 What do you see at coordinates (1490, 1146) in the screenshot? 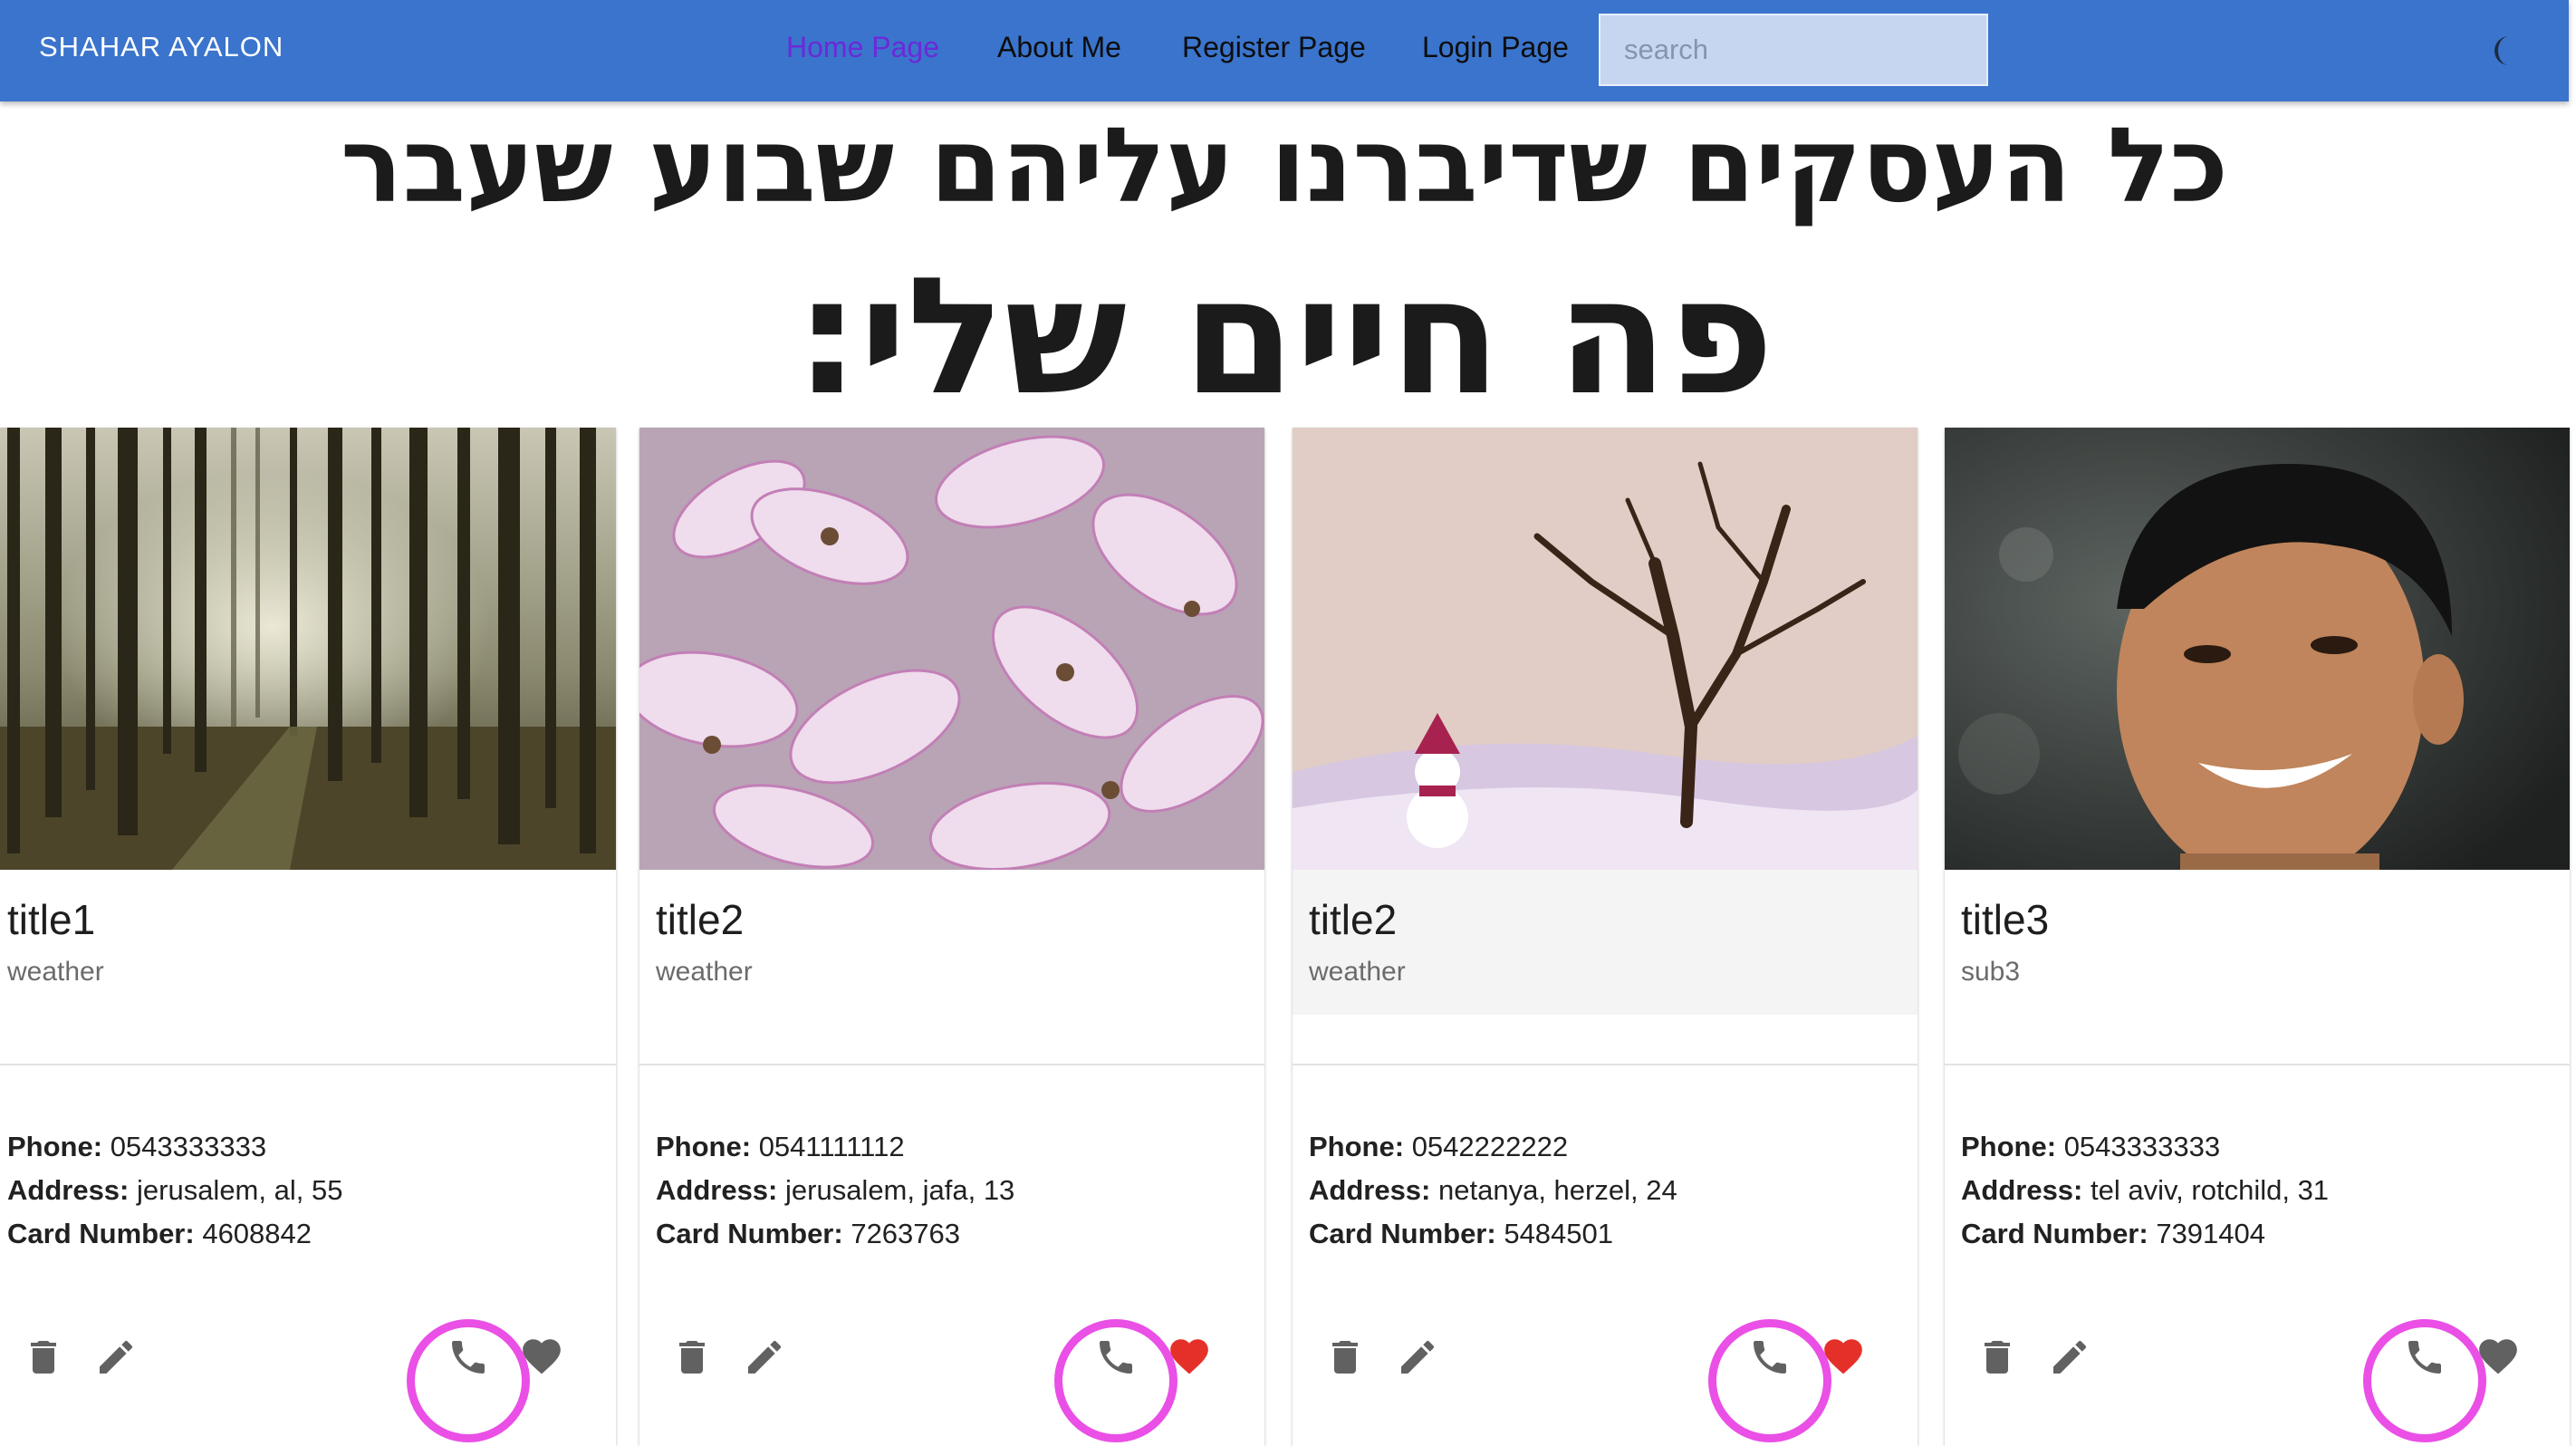
I see `phone-value: 0542222222` at bounding box center [1490, 1146].